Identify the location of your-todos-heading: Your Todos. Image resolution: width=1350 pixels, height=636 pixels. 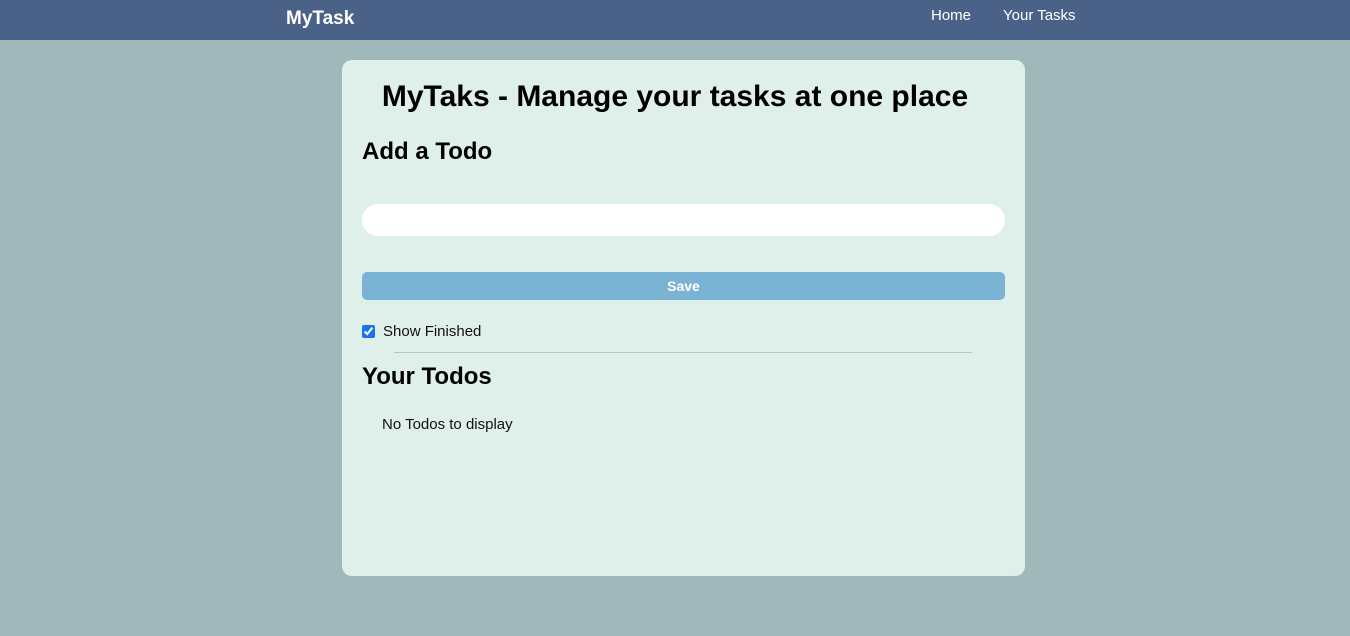
(427, 376).